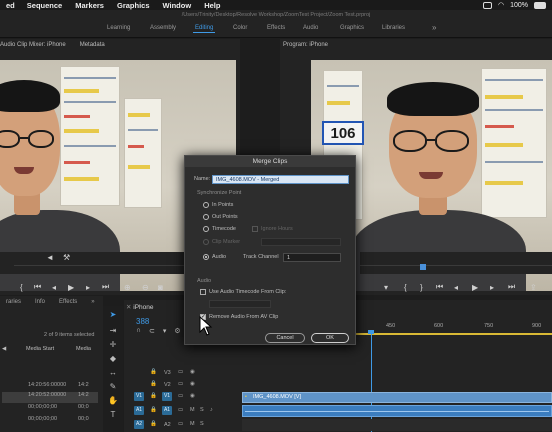  I want to click on menu-window: Window, so click(177, 5).